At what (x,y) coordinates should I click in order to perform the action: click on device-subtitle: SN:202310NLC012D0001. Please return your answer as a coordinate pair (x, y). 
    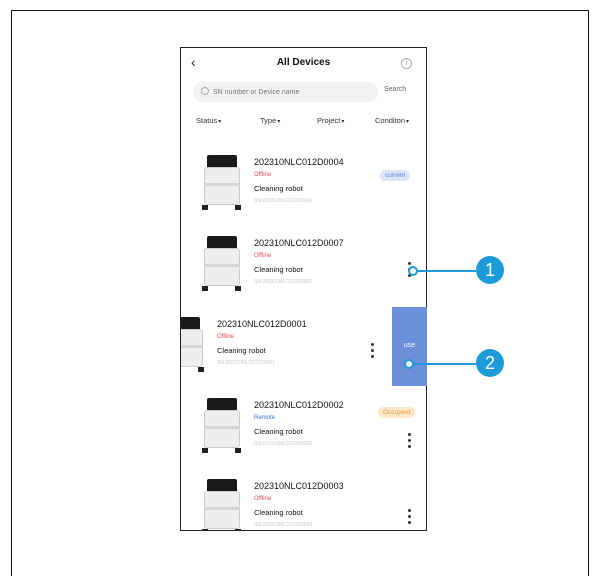
    Looking at the image, I should click on (246, 363).